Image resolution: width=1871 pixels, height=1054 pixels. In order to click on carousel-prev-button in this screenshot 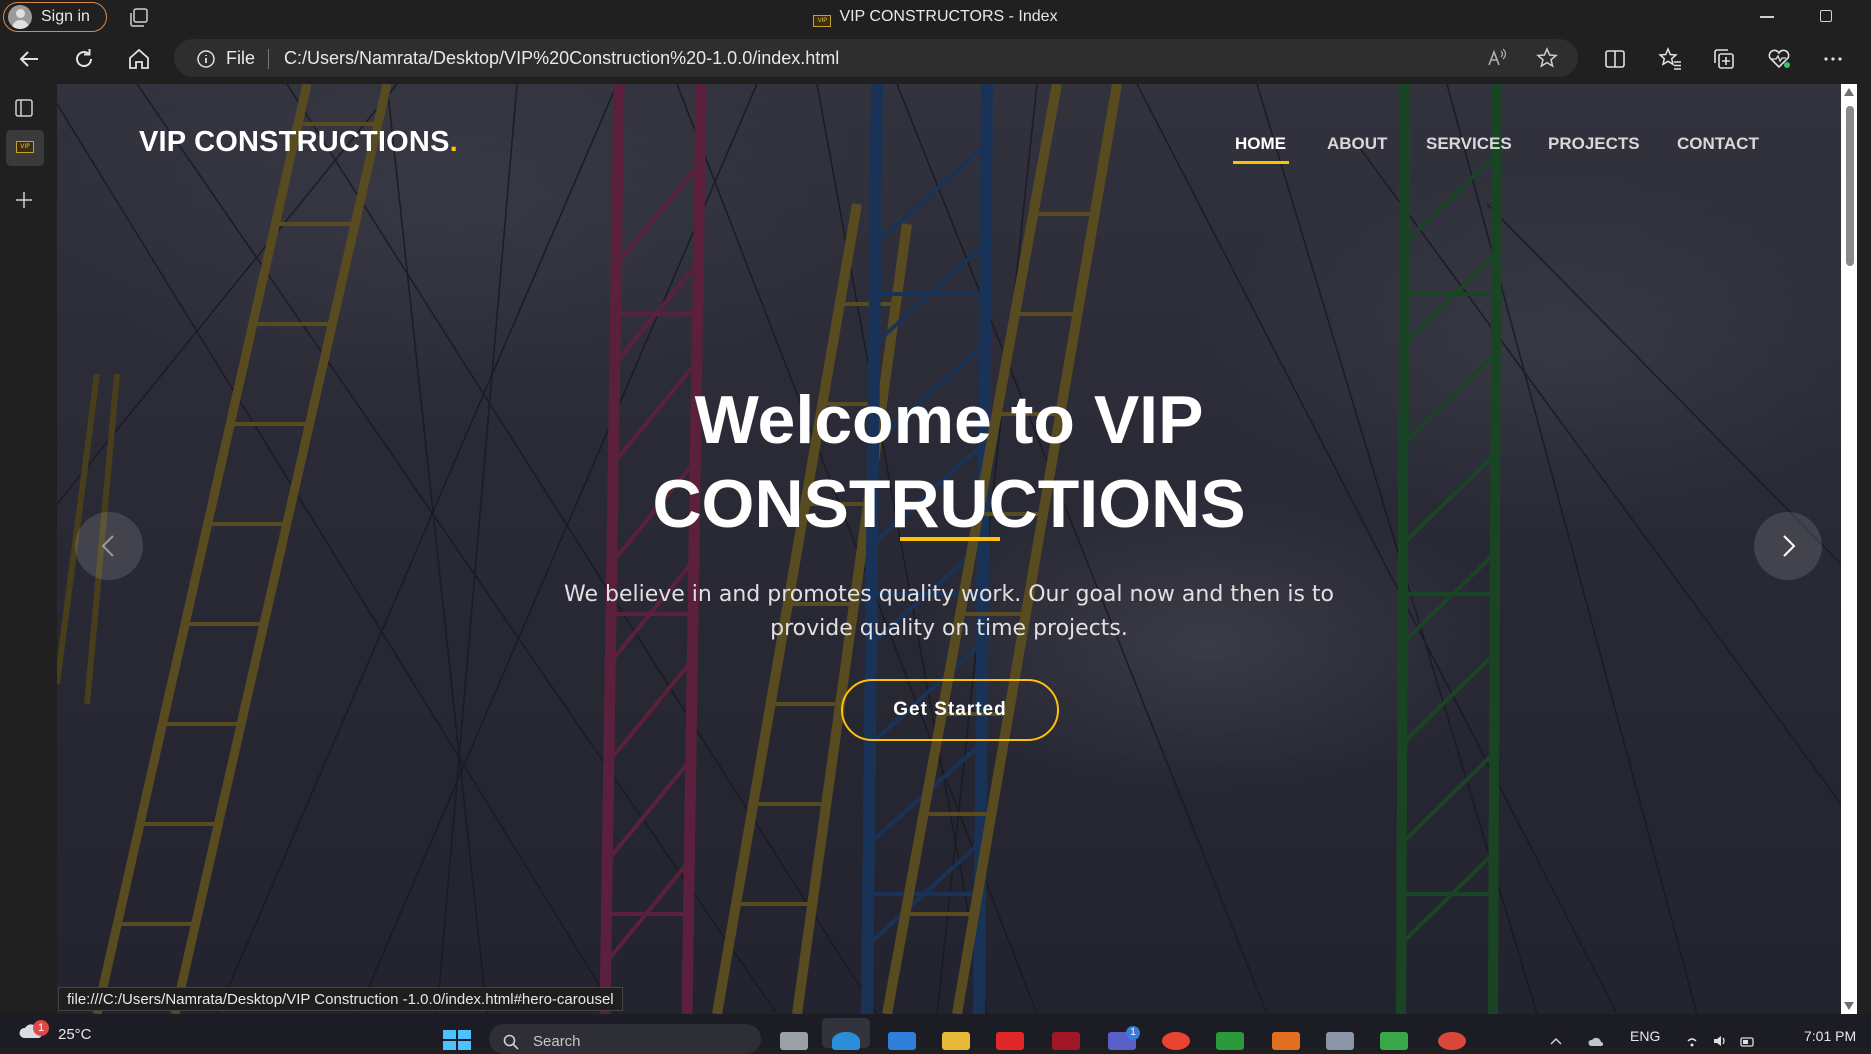, I will do `click(109, 546)`.